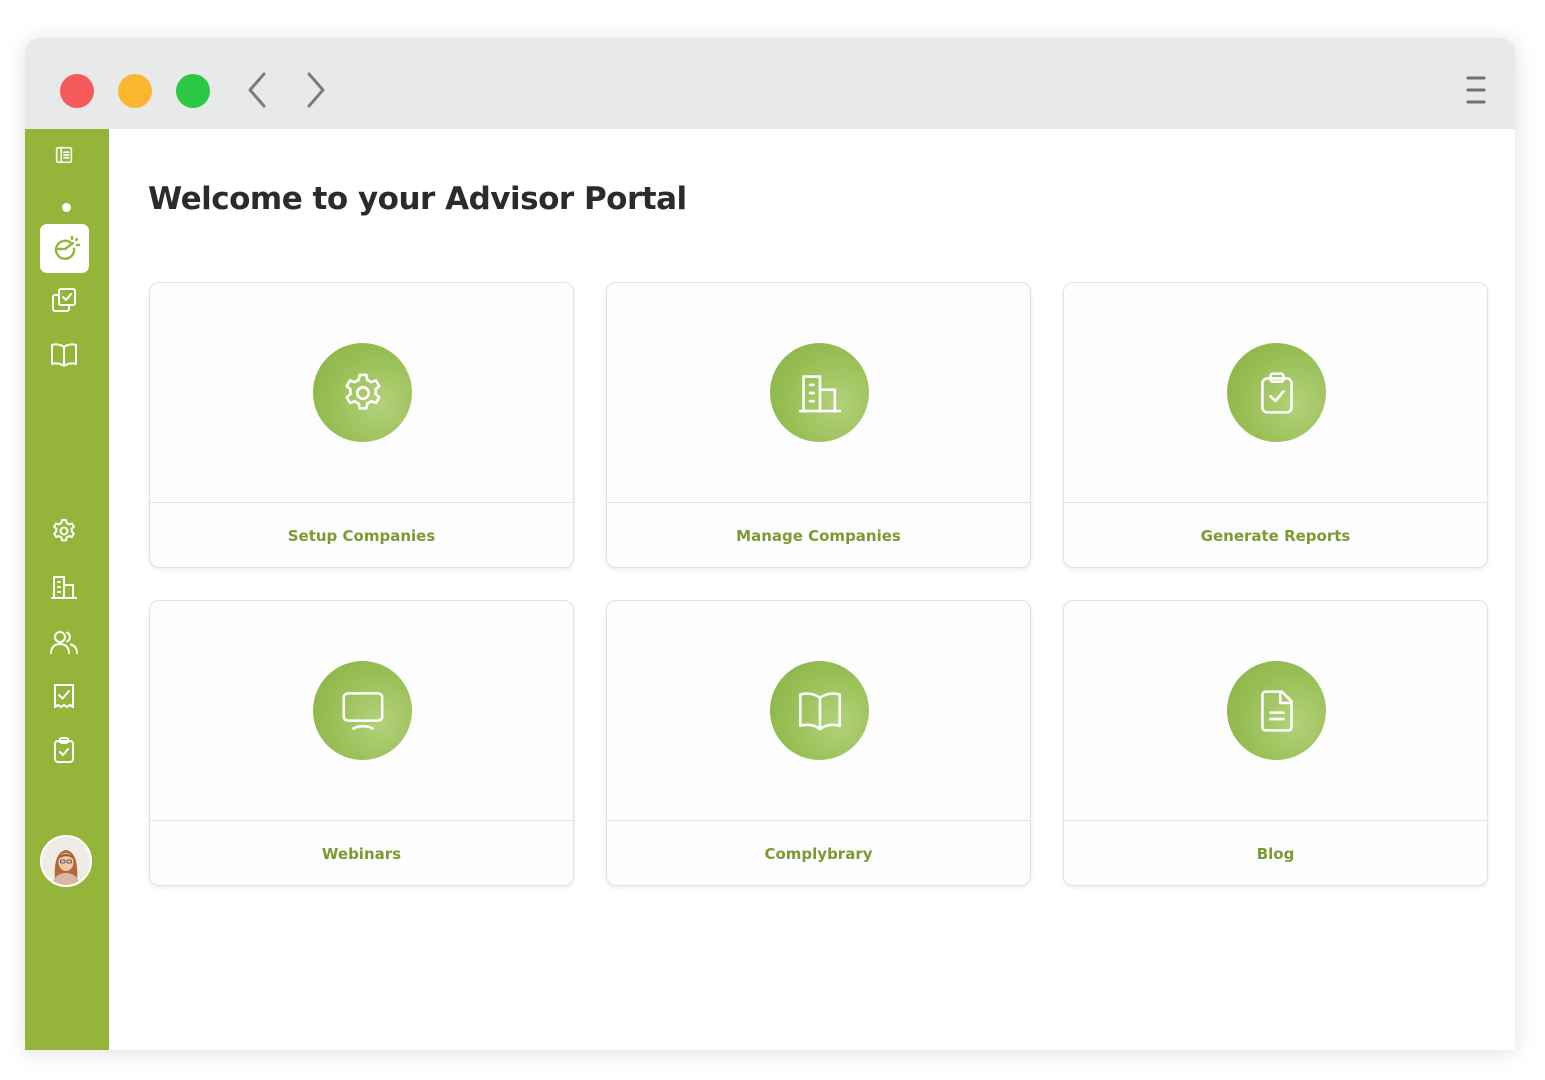  I want to click on browser-titlebar, so click(770, 83).